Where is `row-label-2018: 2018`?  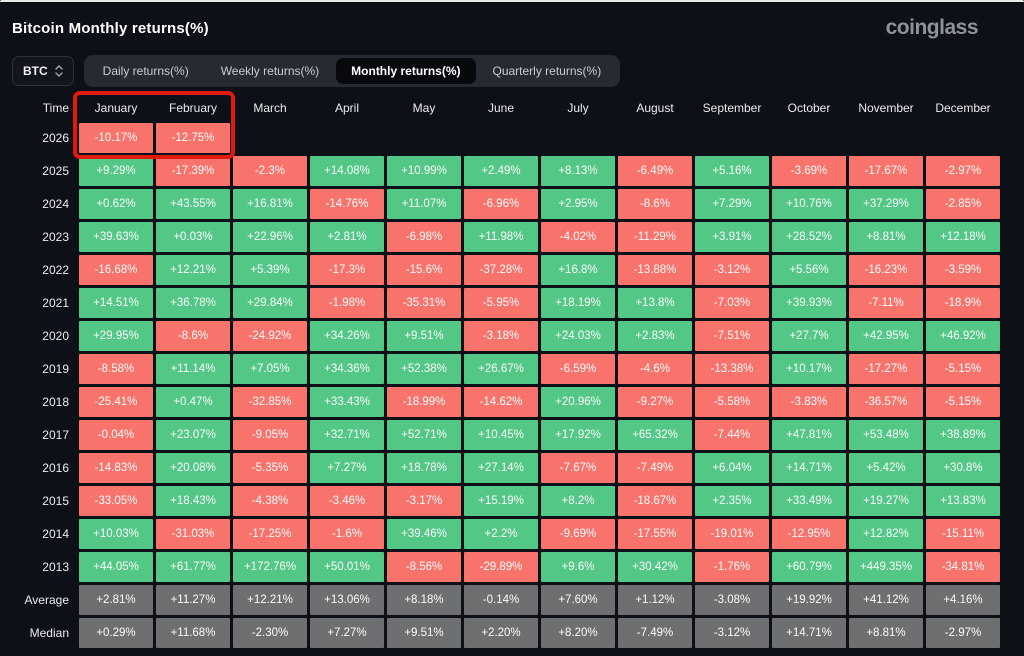
row-label-2018: 2018 is located at coordinates (55, 402).